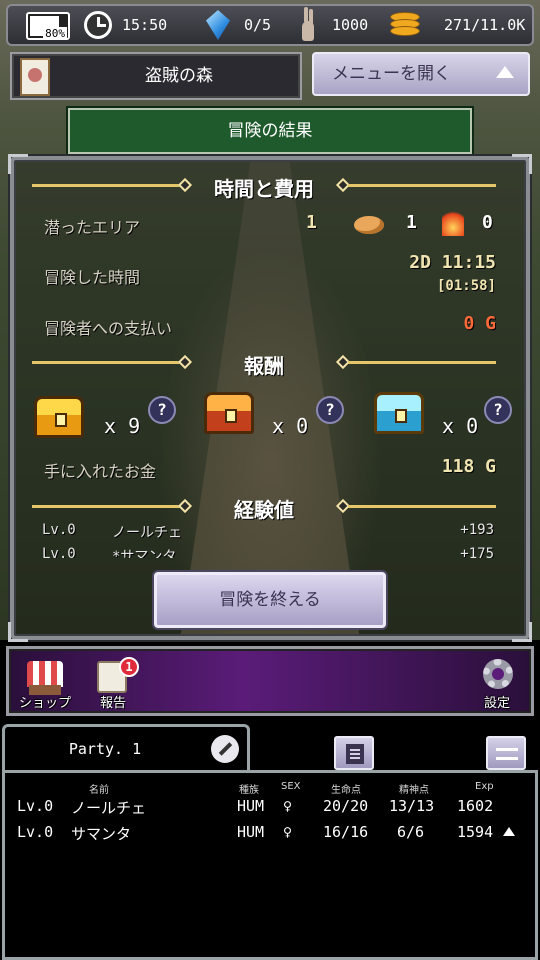  What do you see at coordinates (399, 413) in the screenshot?
I see `cyan-chest-icon` at bounding box center [399, 413].